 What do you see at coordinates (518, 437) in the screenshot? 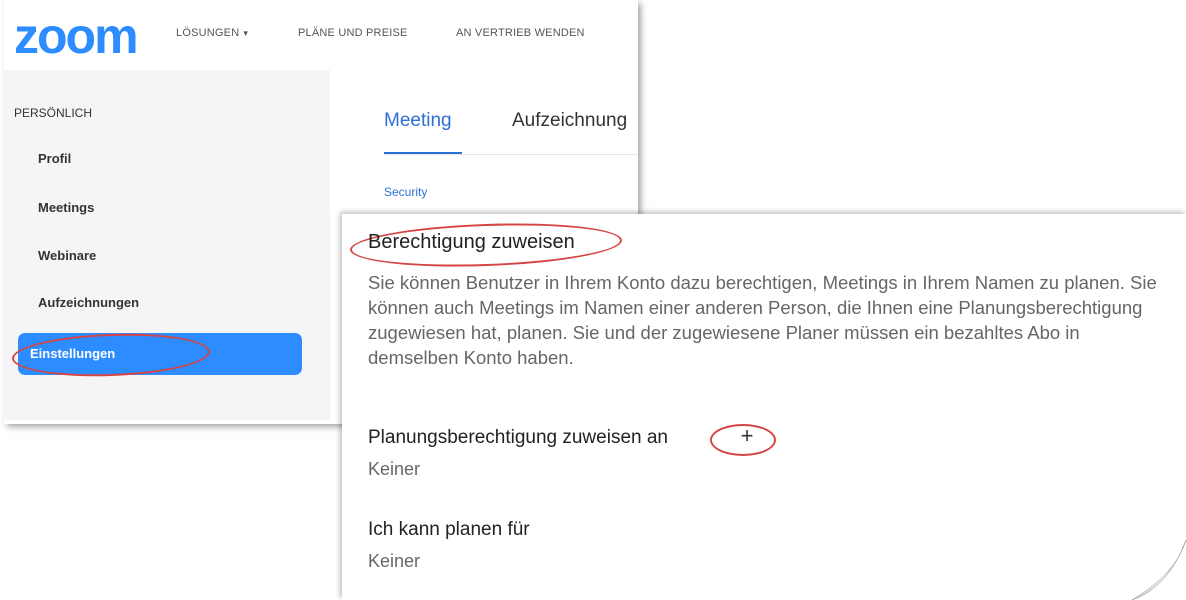
I see `assign-permission-label: Planungsberechtigung zuweisen an` at bounding box center [518, 437].